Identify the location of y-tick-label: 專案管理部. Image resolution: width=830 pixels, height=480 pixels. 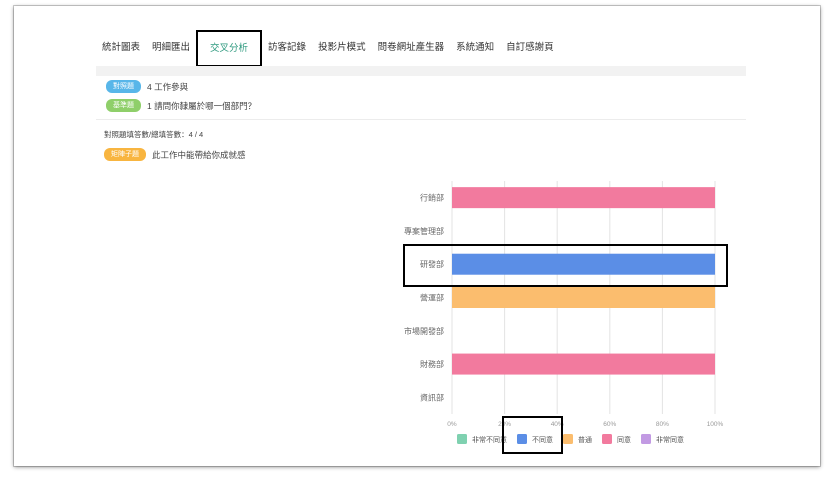
(424, 231).